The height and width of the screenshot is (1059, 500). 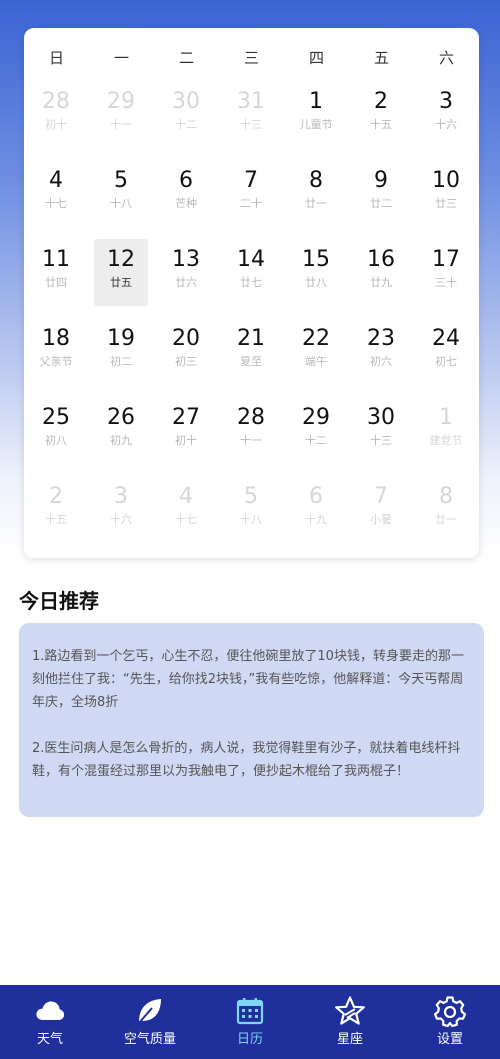 What do you see at coordinates (381, 338) in the screenshot?
I see `day-number: 23` at bounding box center [381, 338].